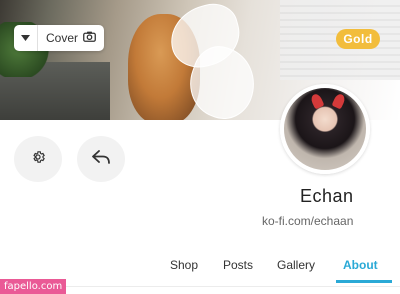  I want to click on camera-icon, so click(89, 38).